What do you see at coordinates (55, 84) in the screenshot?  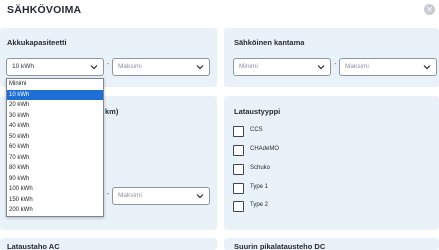 I see `dropdown-option: Minimi` at bounding box center [55, 84].